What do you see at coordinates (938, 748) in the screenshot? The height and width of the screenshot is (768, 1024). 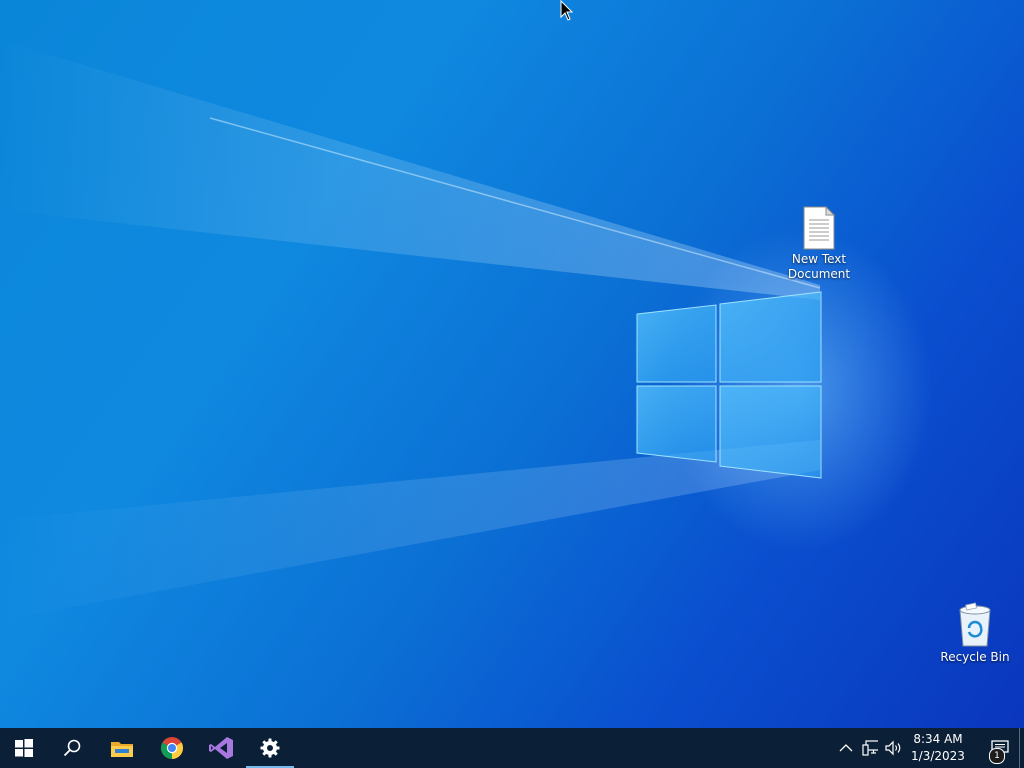 I see `taskbar-clock: 8:34 AM 1/3/2023` at bounding box center [938, 748].